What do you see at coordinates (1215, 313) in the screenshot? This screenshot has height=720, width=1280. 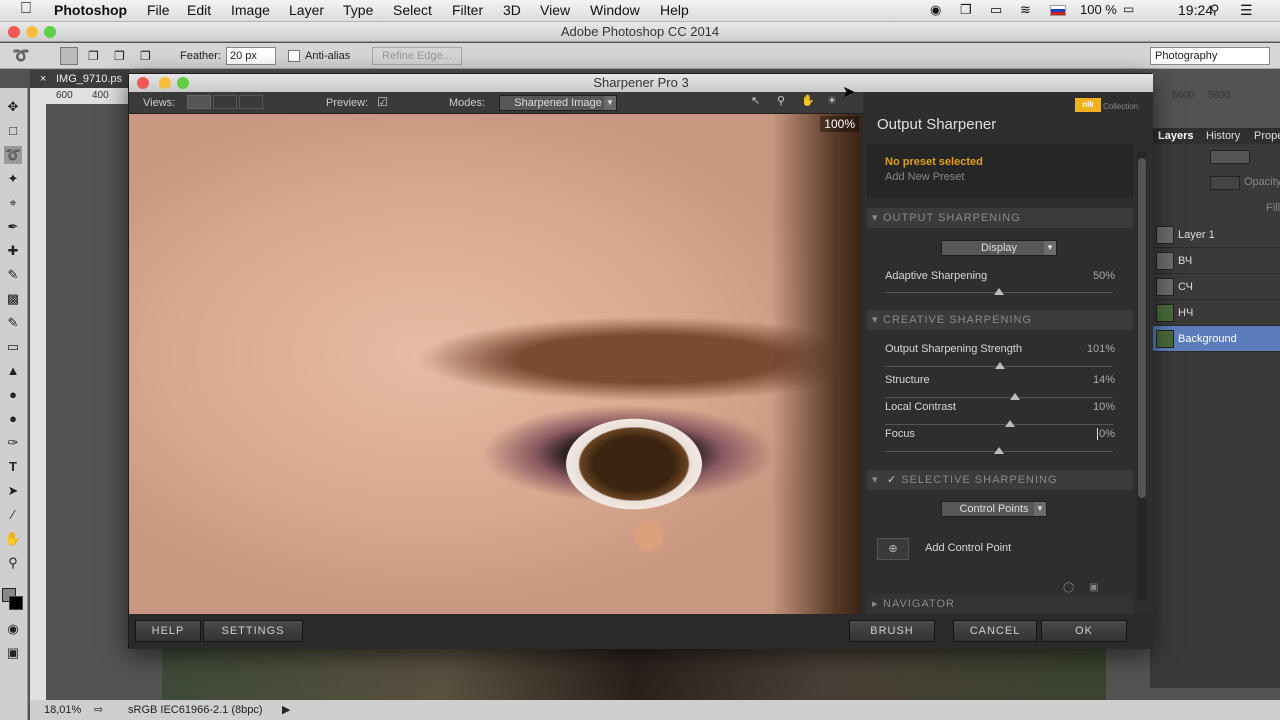 I see `layer-row: НЧ` at bounding box center [1215, 313].